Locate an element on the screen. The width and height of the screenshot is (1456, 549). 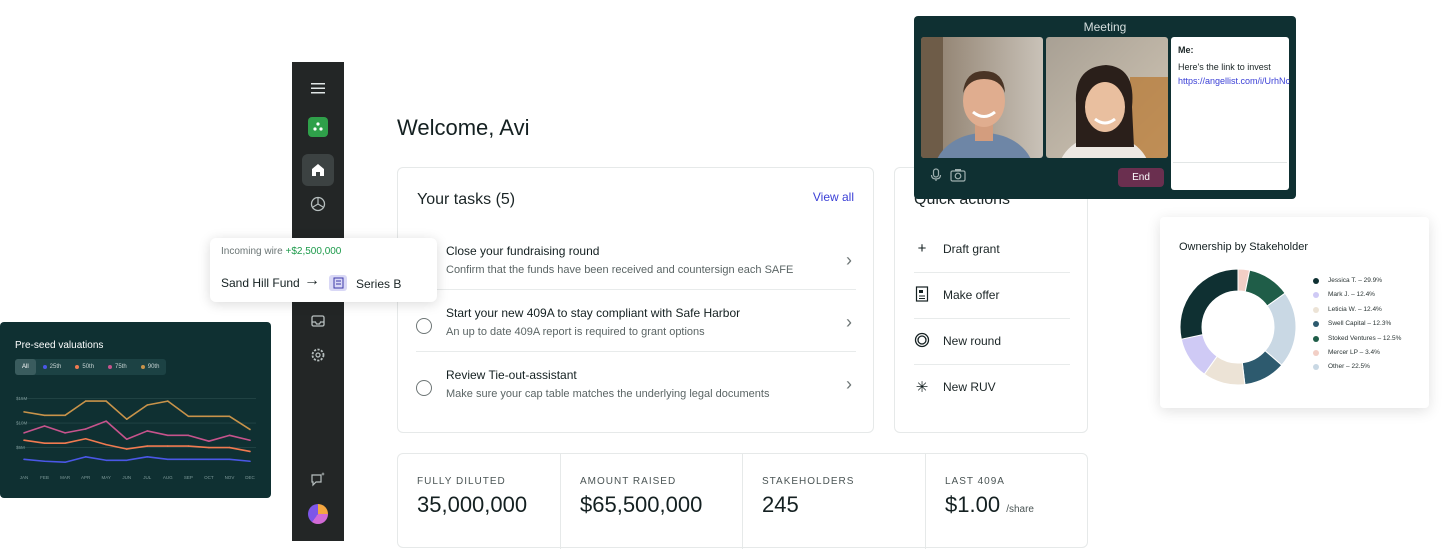
menu-icon is located at coordinates (318, 88).